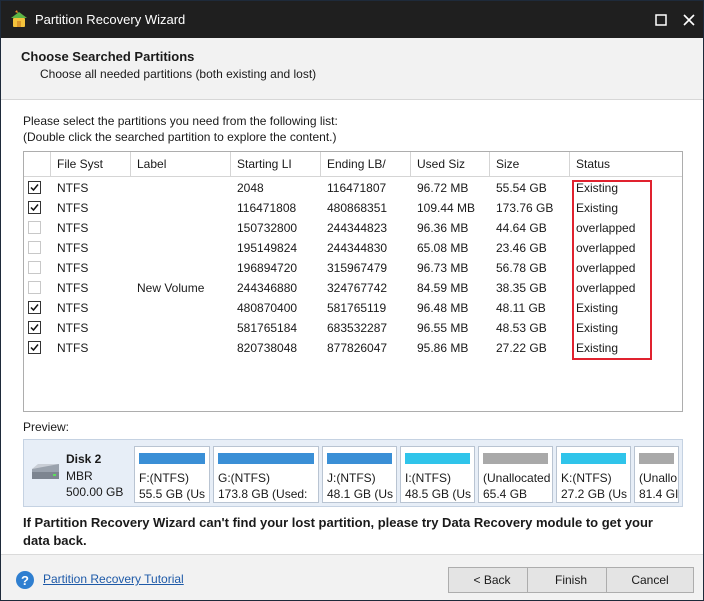  What do you see at coordinates (244, 478) in the screenshot?
I see `partition-name: G:(NTFS)` at bounding box center [244, 478].